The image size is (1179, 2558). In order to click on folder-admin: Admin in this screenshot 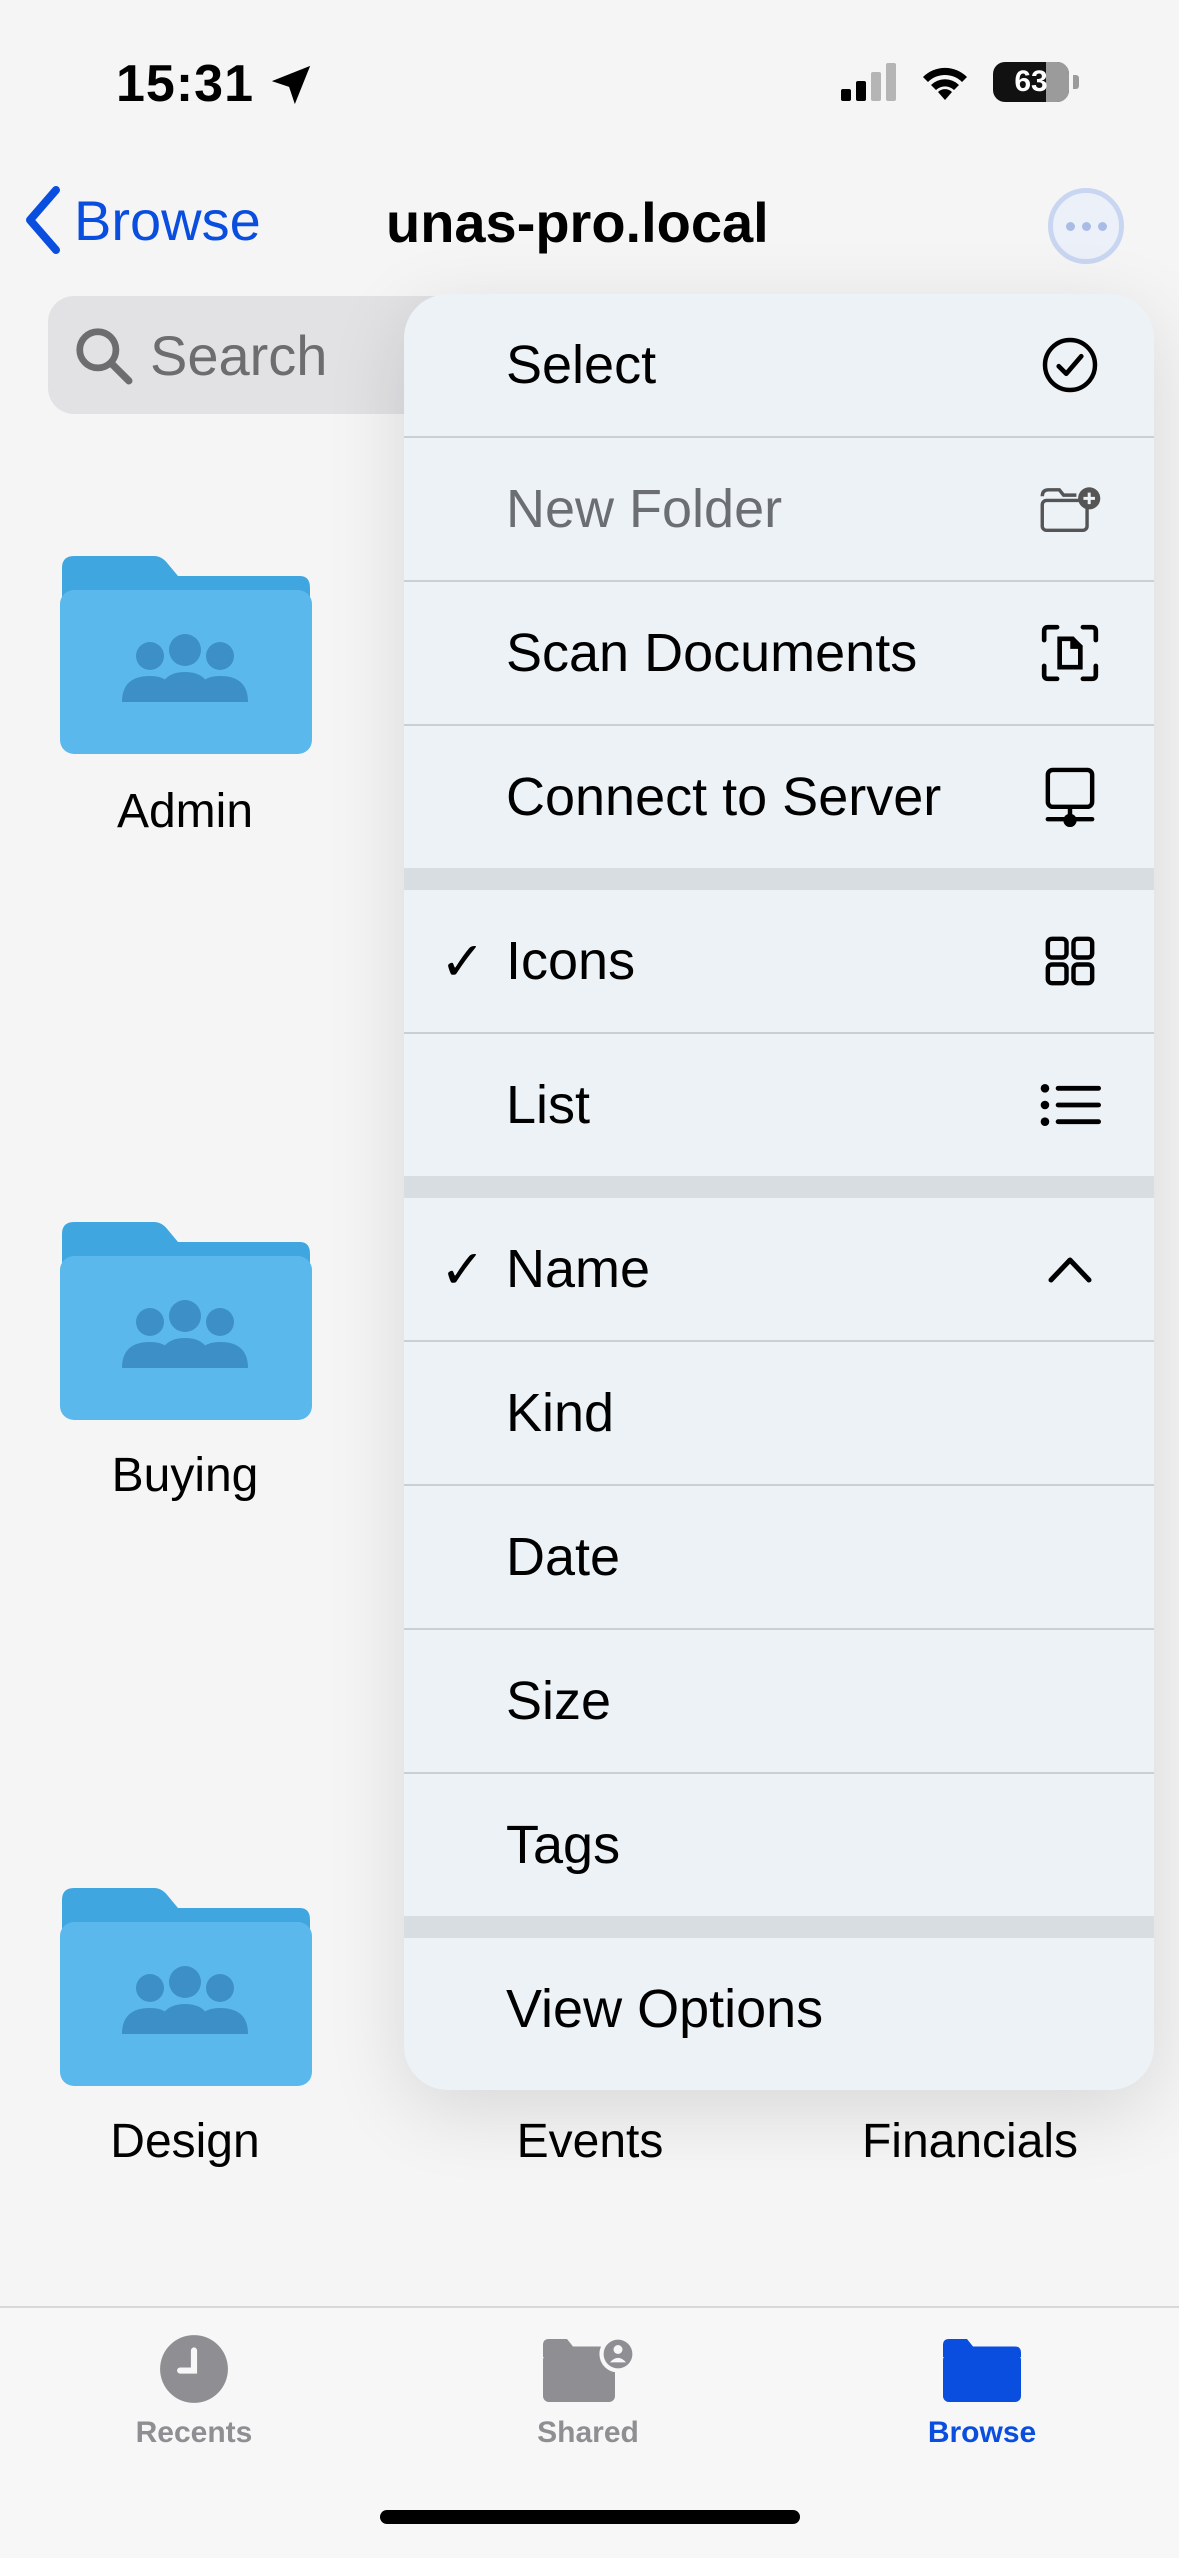, I will do `click(185, 696)`.